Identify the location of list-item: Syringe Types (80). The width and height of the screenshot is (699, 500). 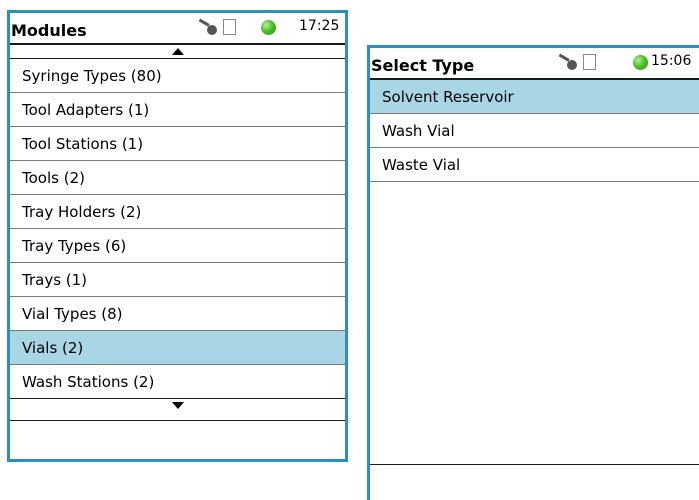
(177, 76).